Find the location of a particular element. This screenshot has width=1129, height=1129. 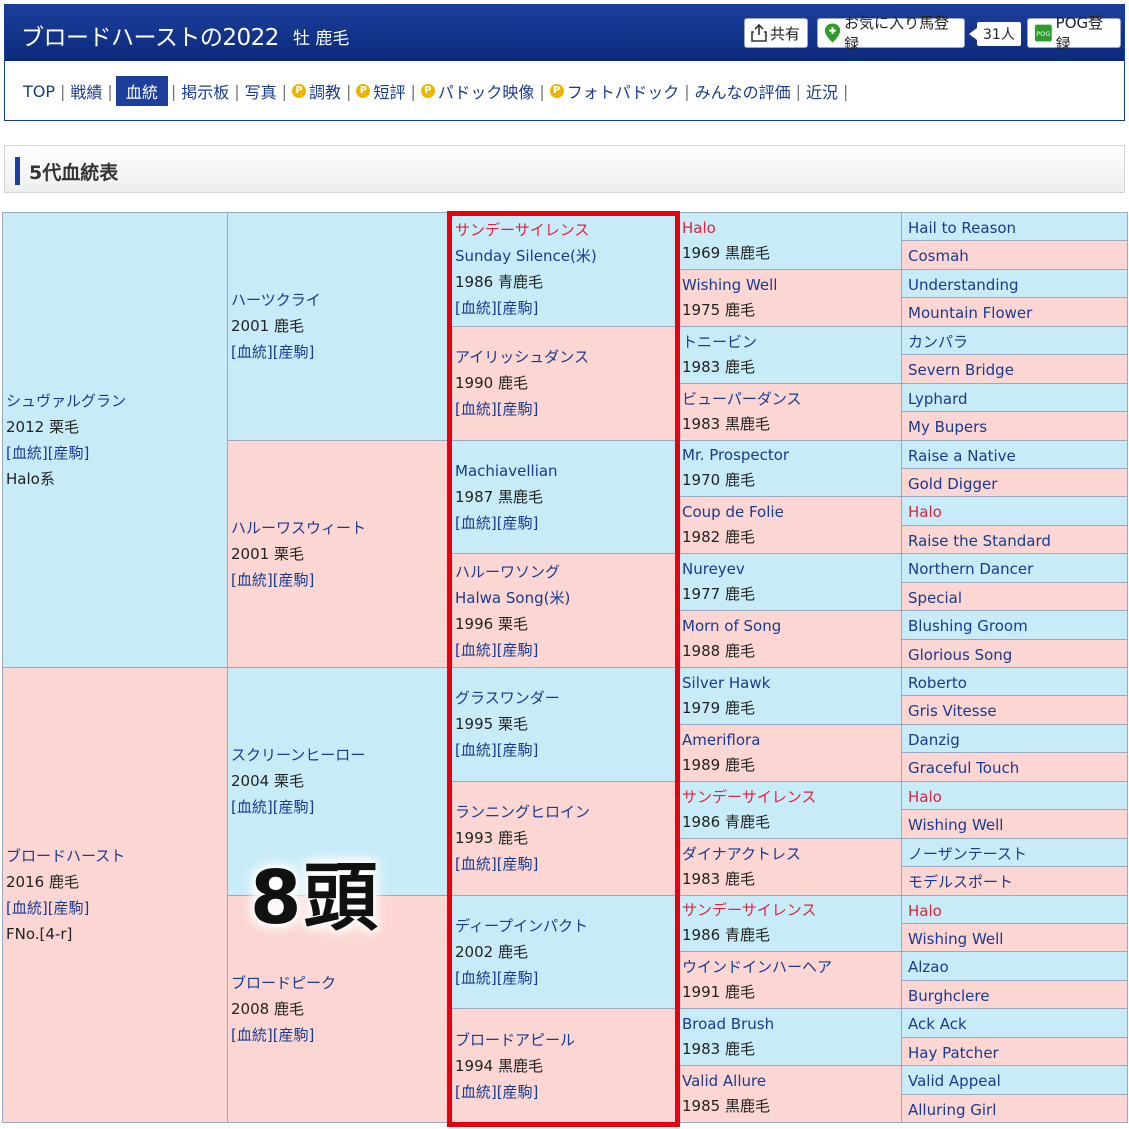

horse-name-link: Hay Patcher is located at coordinates (1017, 1052).